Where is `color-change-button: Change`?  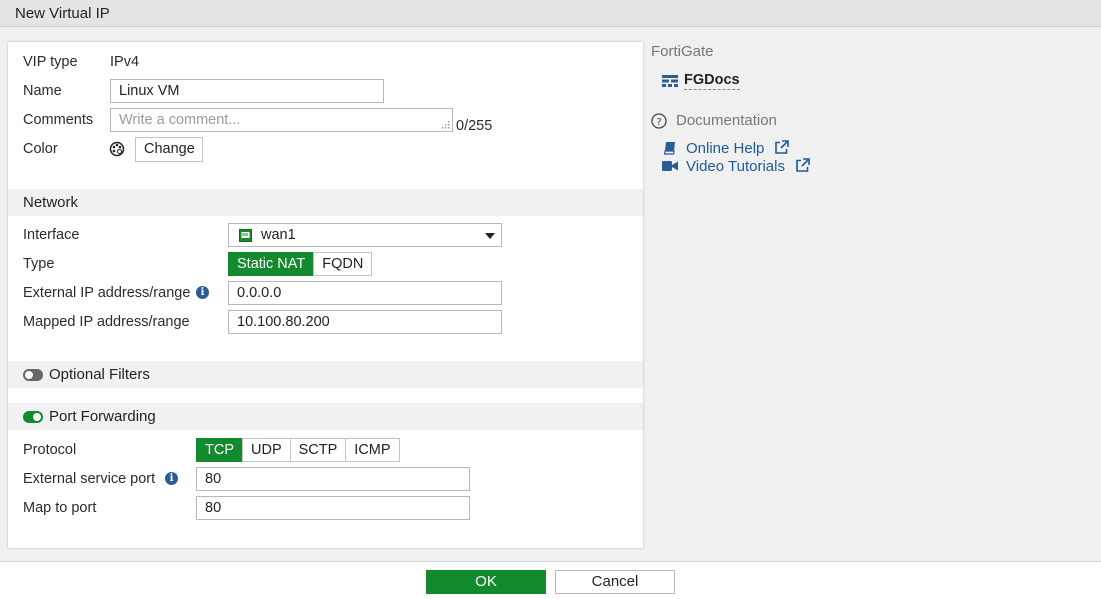 color-change-button: Change is located at coordinates (169, 149).